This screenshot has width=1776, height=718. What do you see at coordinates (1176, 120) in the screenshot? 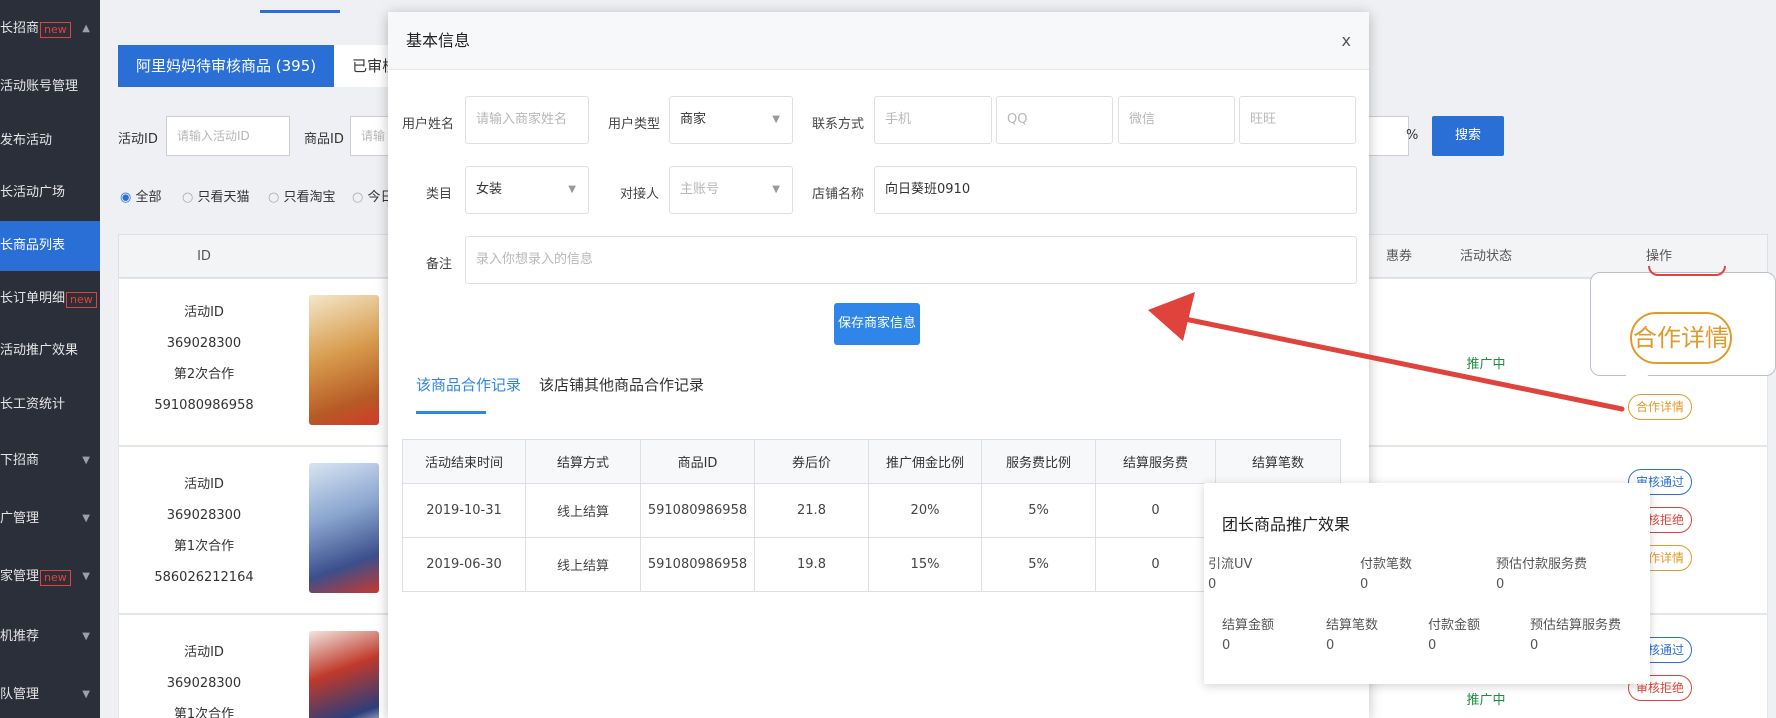
I see `wechat-input: 微信` at bounding box center [1176, 120].